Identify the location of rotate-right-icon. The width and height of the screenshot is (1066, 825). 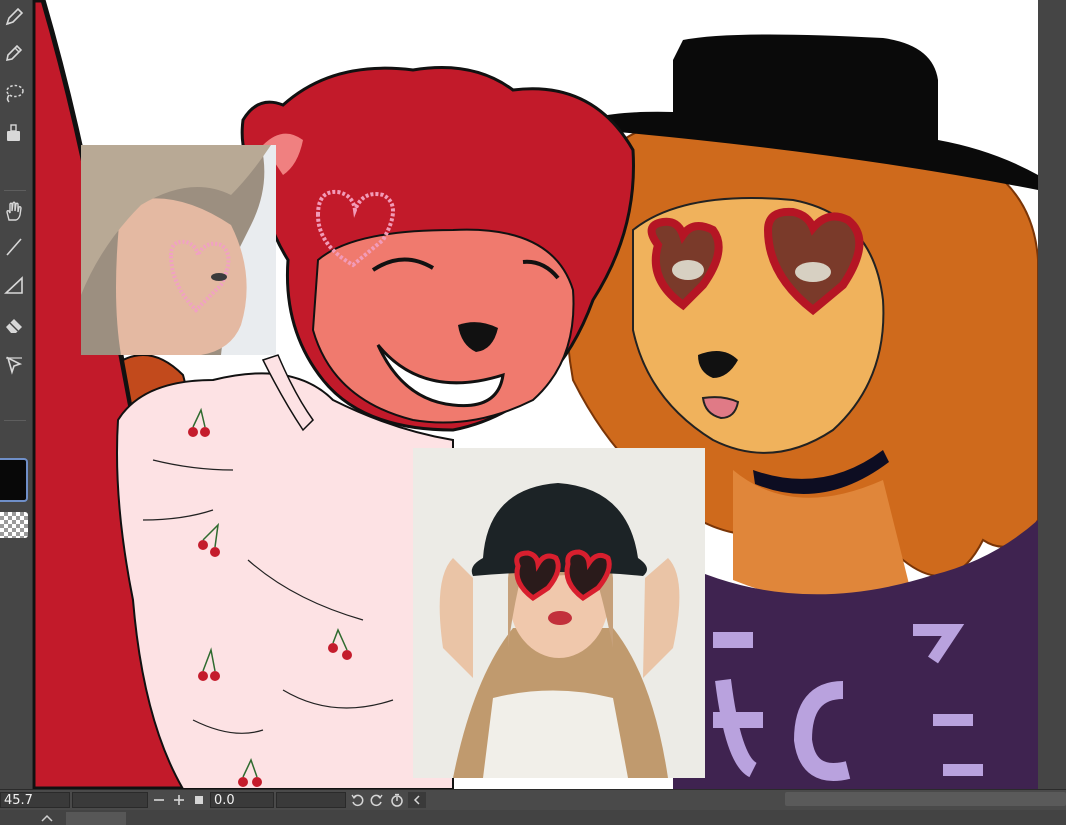
(377, 800).